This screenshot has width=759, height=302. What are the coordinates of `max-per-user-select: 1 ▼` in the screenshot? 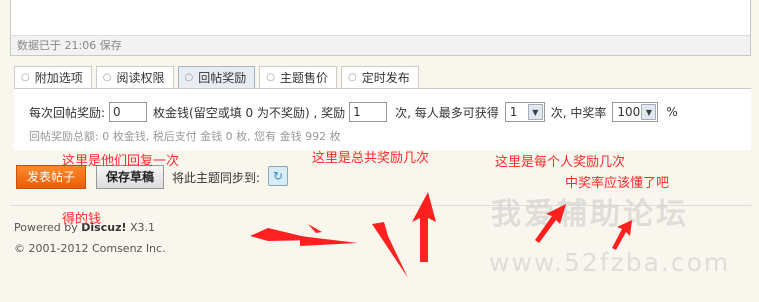 It's located at (524, 112).